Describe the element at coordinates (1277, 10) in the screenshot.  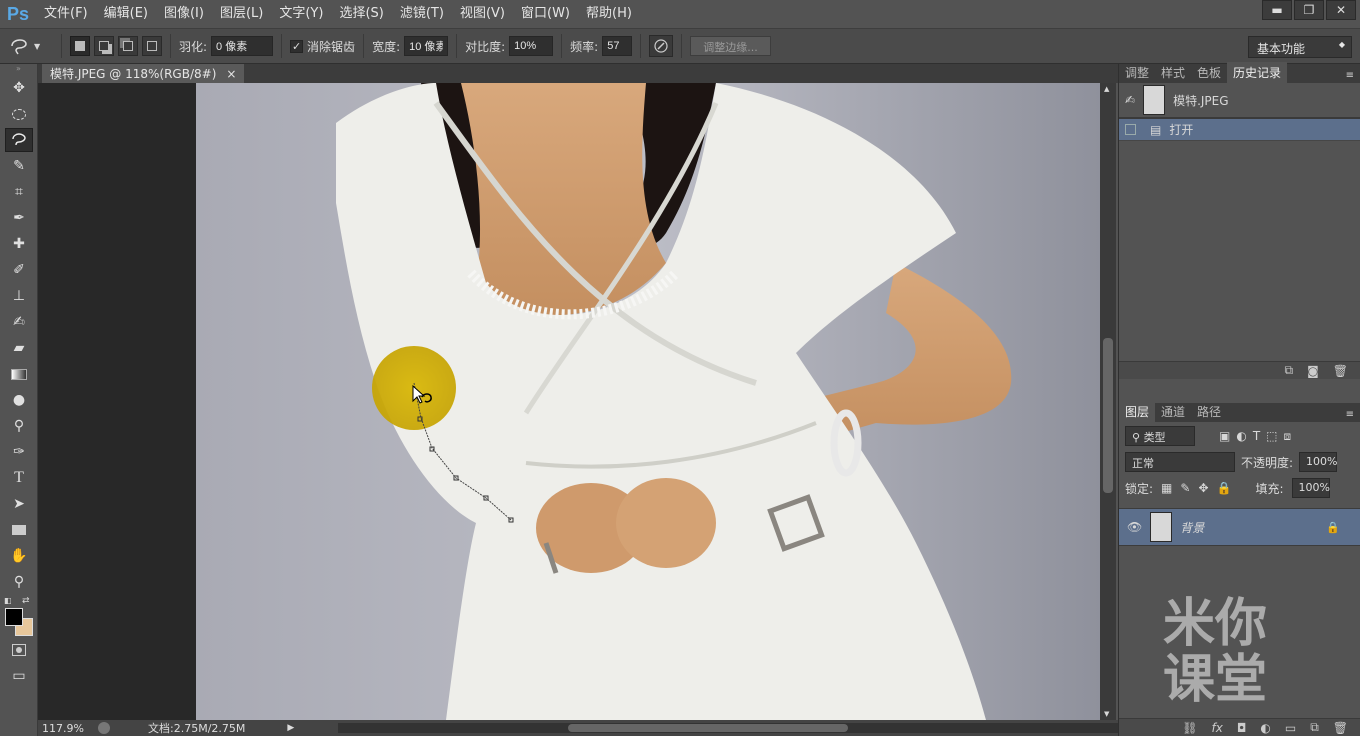
I see `minimize-button: ▬` at that location.